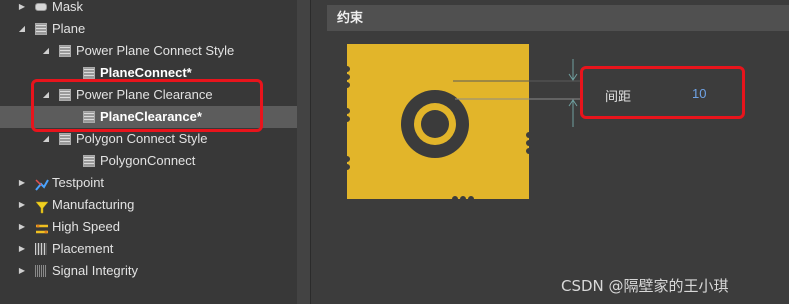 This screenshot has width=789, height=304. What do you see at coordinates (41, 227) in the screenshot?
I see `high-speed-icon` at bounding box center [41, 227].